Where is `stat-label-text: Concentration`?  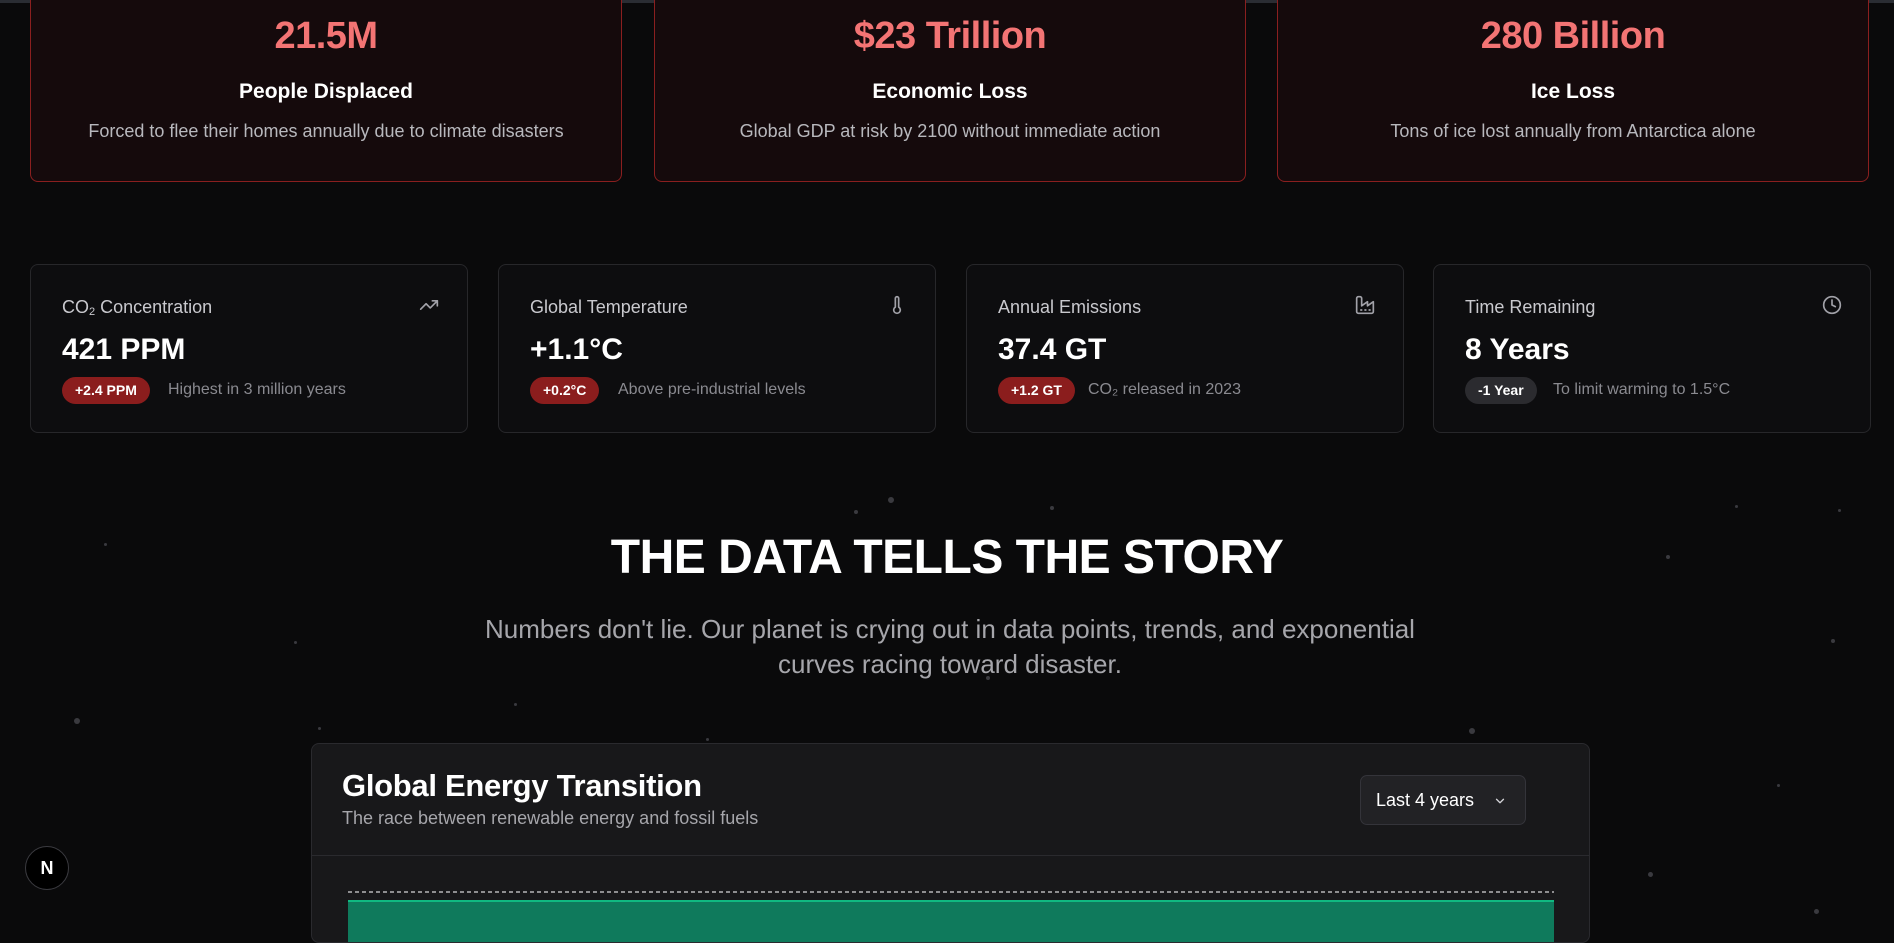 stat-label-text: Concentration is located at coordinates (154, 307).